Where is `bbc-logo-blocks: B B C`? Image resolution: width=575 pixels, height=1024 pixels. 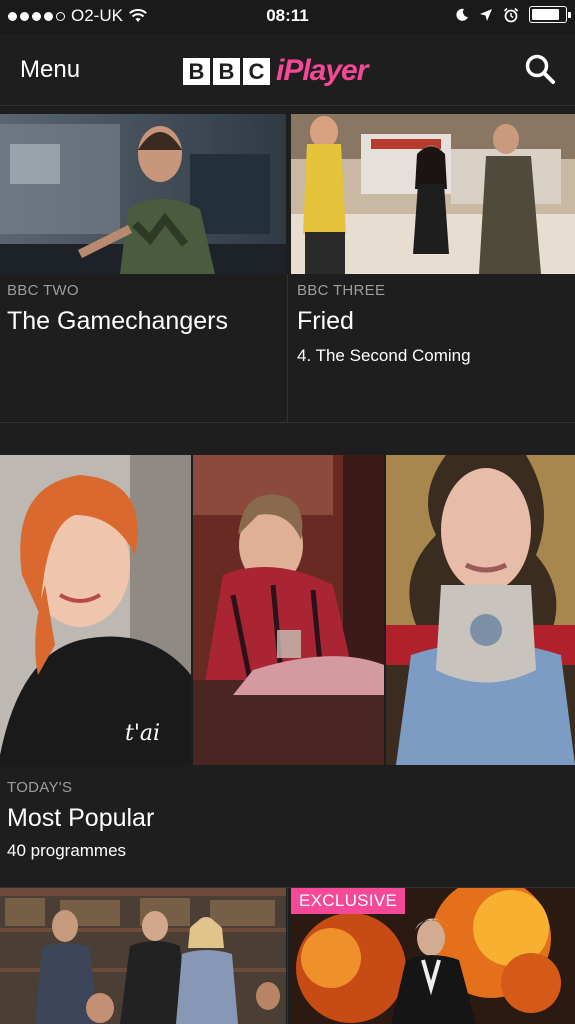
bbc-logo-blocks: B B C is located at coordinates (226, 71).